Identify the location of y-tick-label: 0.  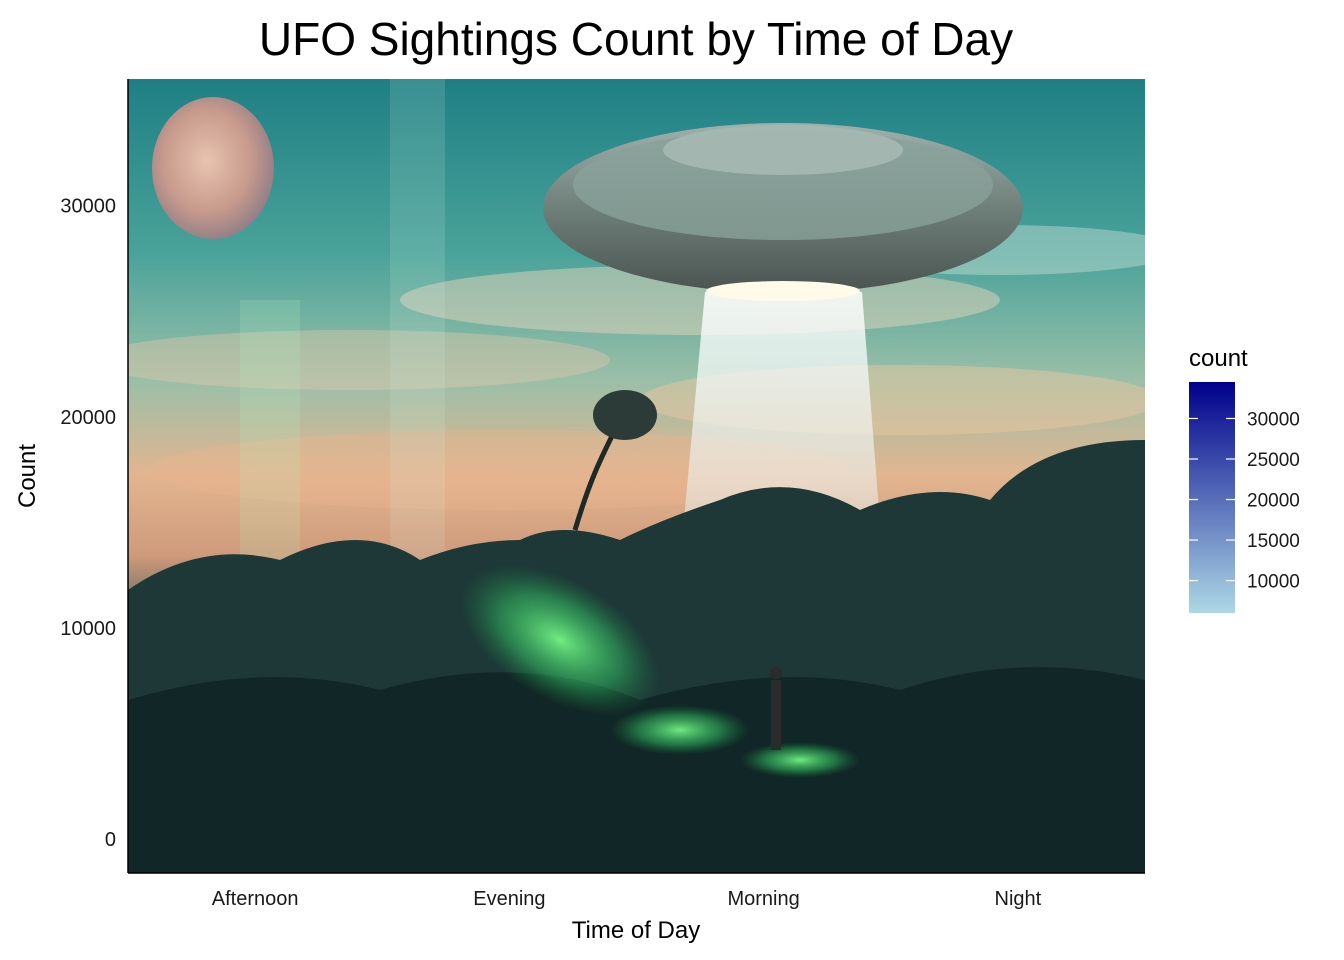
(110, 840).